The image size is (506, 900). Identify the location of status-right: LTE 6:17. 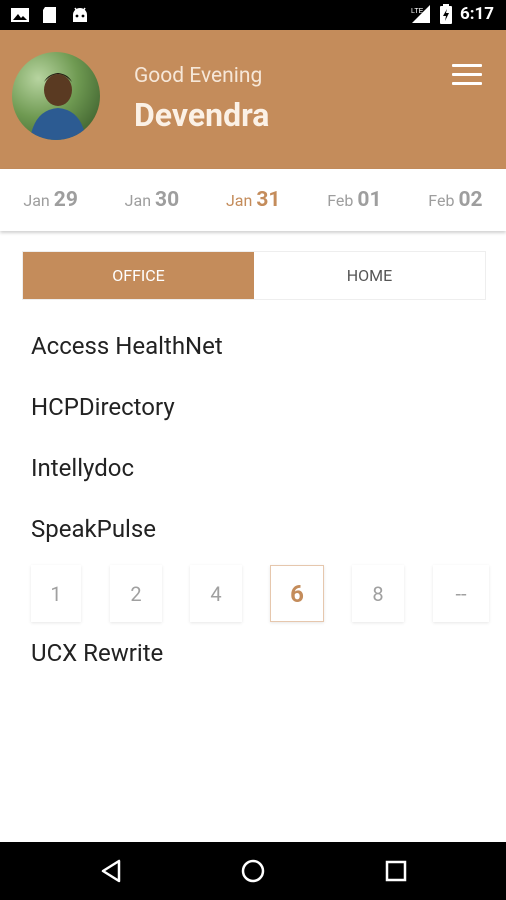
(452, 14).